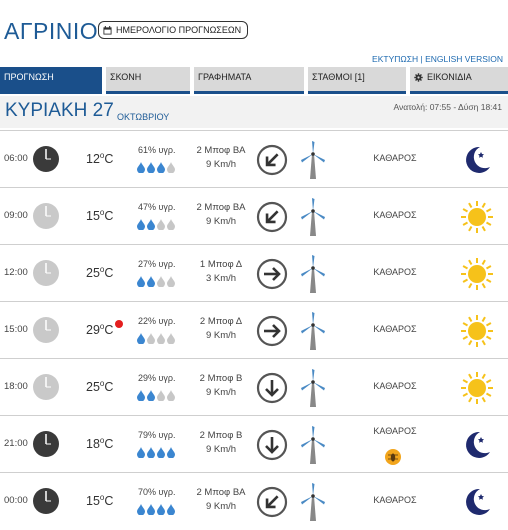 Image resolution: width=508 pixels, height=530 pixels. What do you see at coordinates (16, 443) in the screenshot?
I see `row-time: 21:00` at bounding box center [16, 443].